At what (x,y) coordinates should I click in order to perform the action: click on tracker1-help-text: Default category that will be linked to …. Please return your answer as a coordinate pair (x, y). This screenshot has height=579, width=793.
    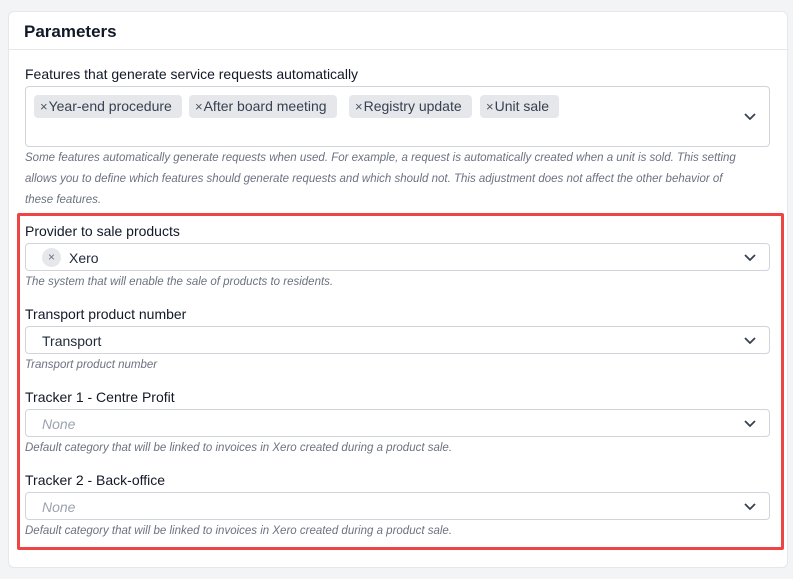
    Looking at the image, I should click on (239, 448).